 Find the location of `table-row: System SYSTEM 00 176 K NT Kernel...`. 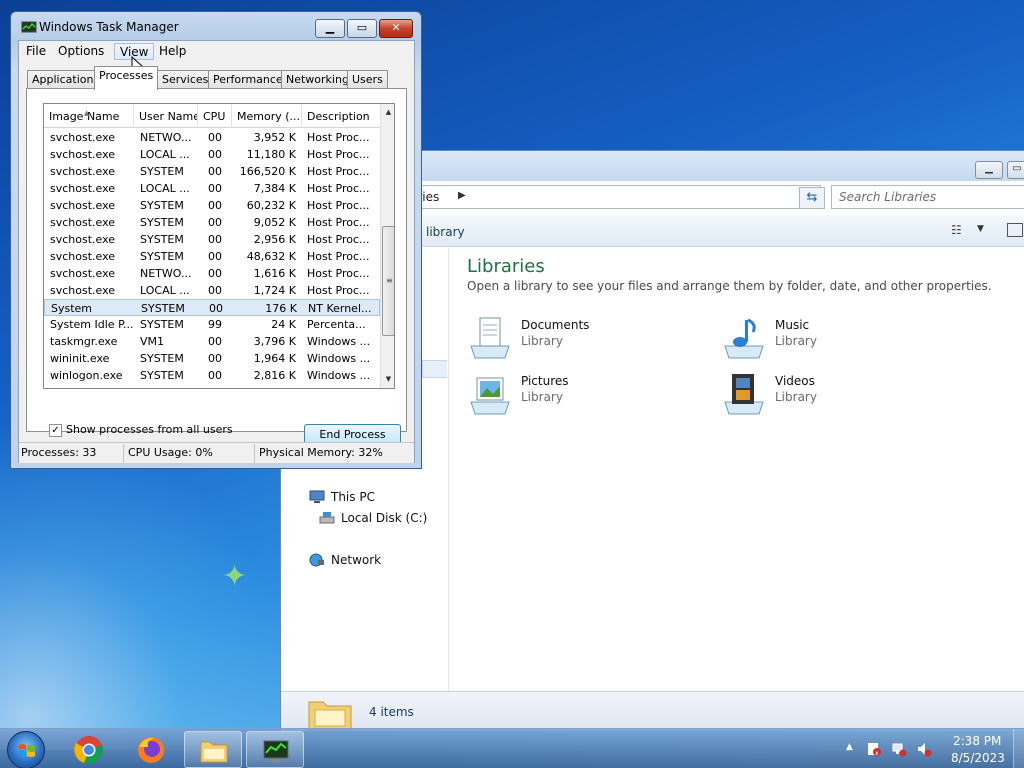

table-row: System SYSTEM 00 176 K NT Kernel... is located at coordinates (212, 307).